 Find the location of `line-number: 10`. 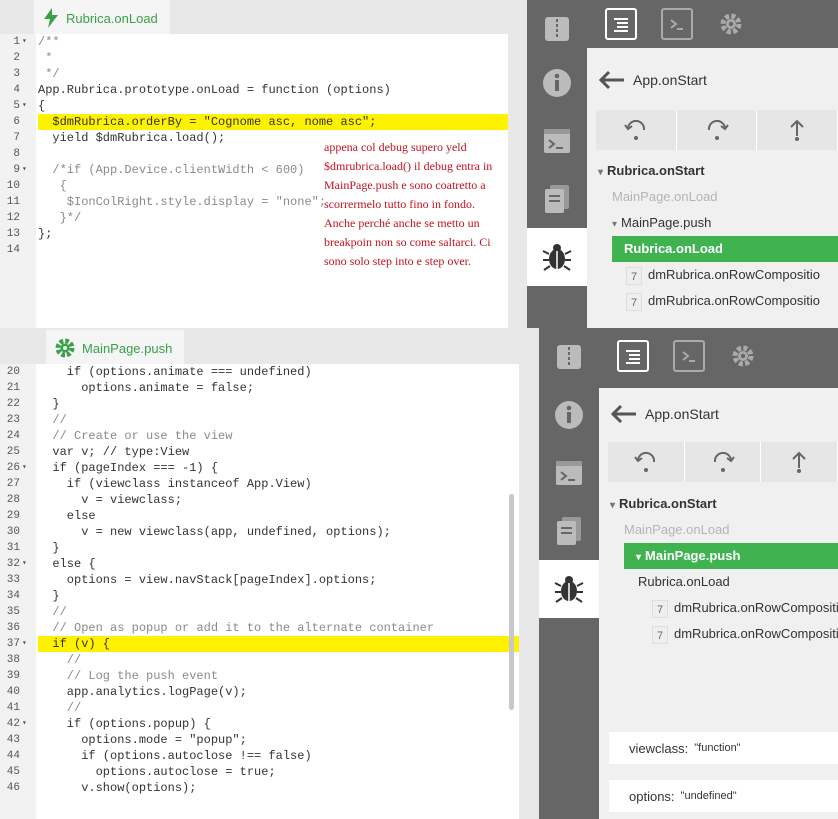

line-number: 10 is located at coordinates (10, 186).